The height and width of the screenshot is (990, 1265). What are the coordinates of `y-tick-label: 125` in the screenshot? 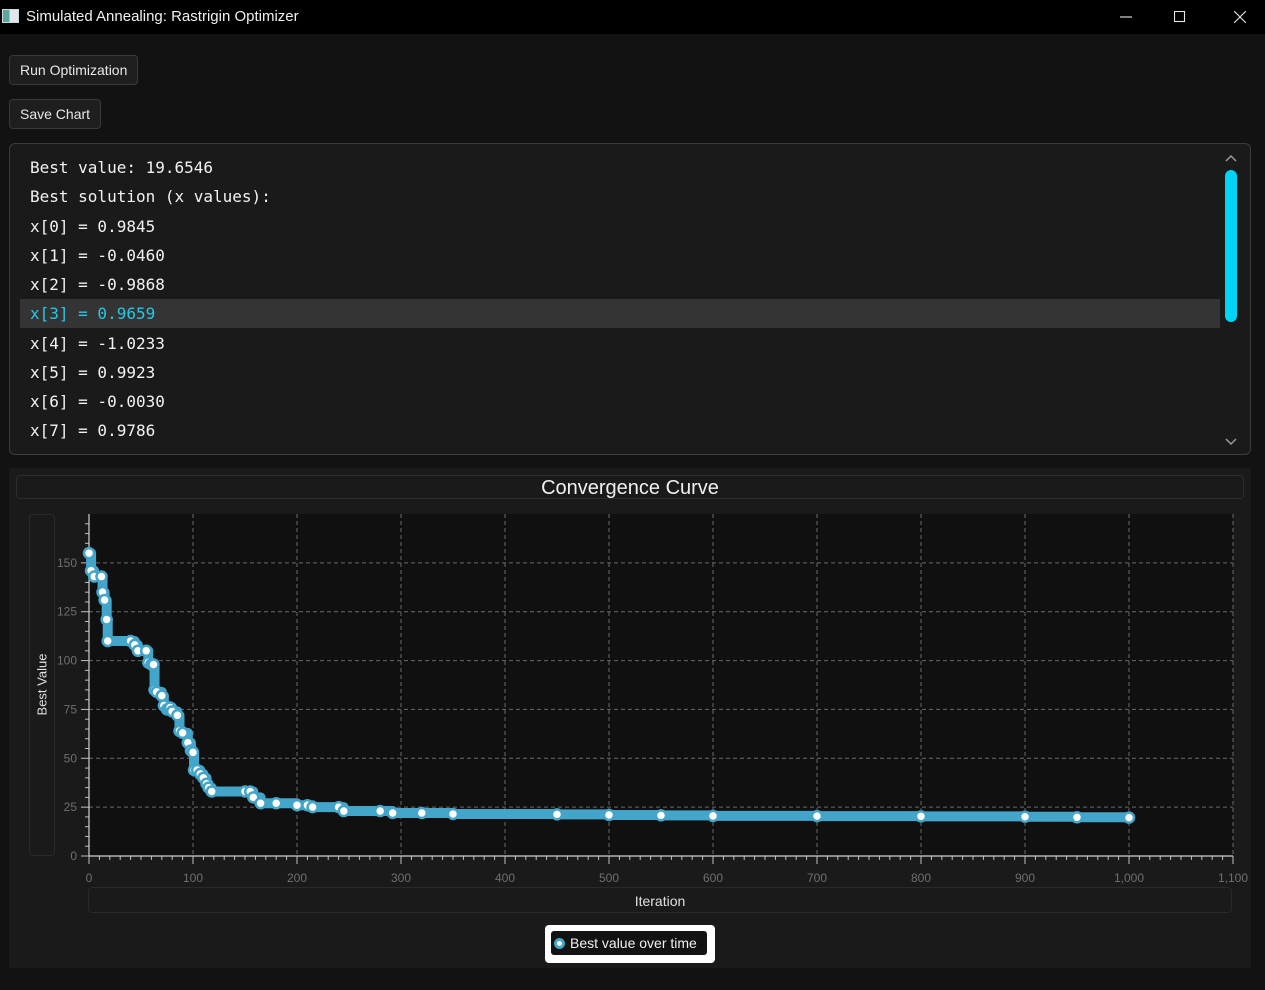 It's located at (67, 612).